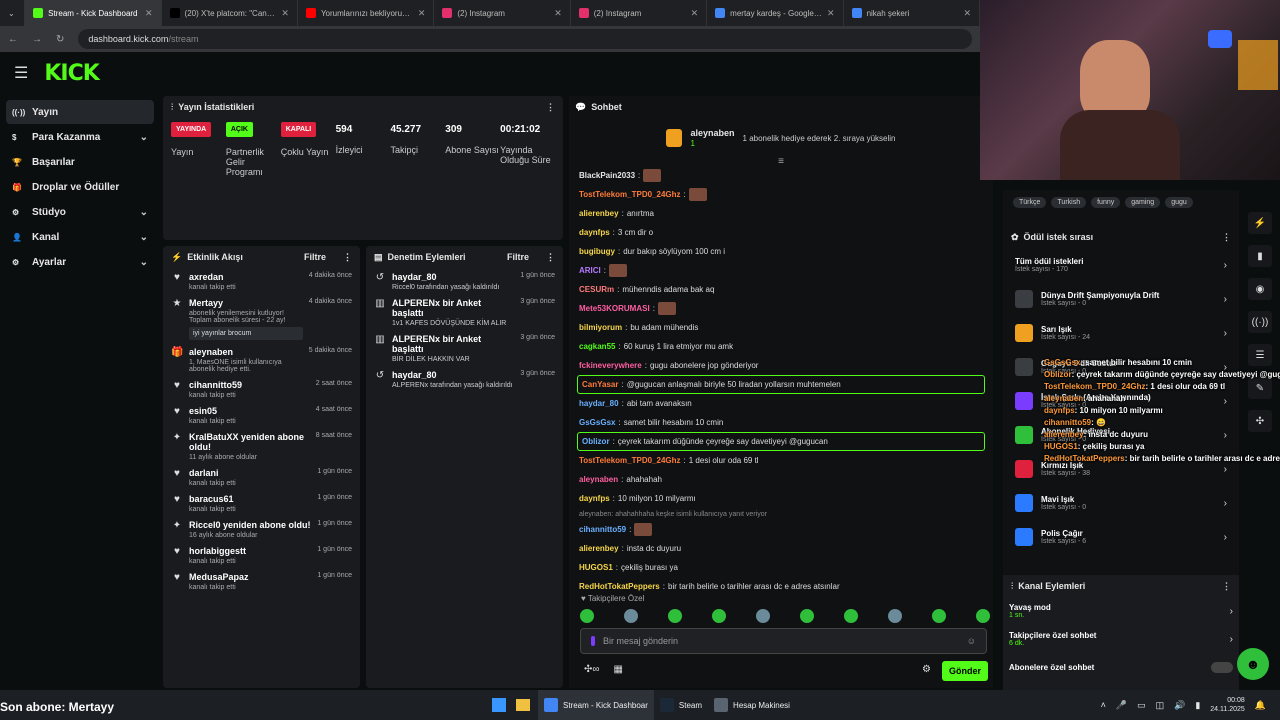 The width and height of the screenshot is (1280, 720). Describe the element at coordinates (1103, 705) in the screenshot. I see `chevron-up-icon: ˄` at that location.